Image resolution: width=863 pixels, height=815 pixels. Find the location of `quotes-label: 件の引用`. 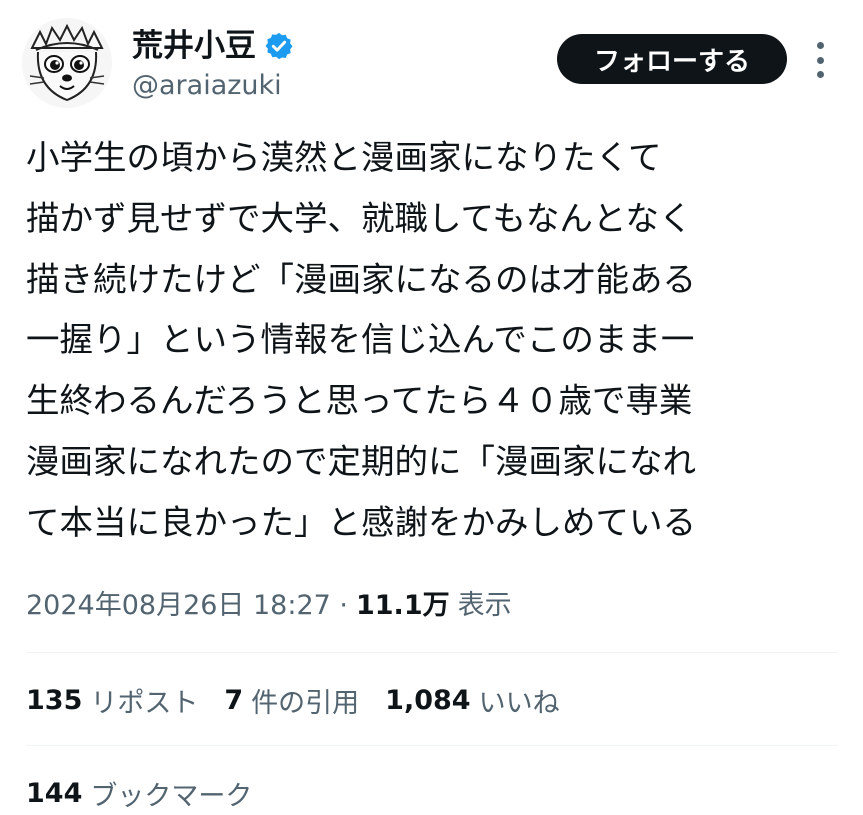

quotes-label: 件の引用 is located at coordinates (305, 703).